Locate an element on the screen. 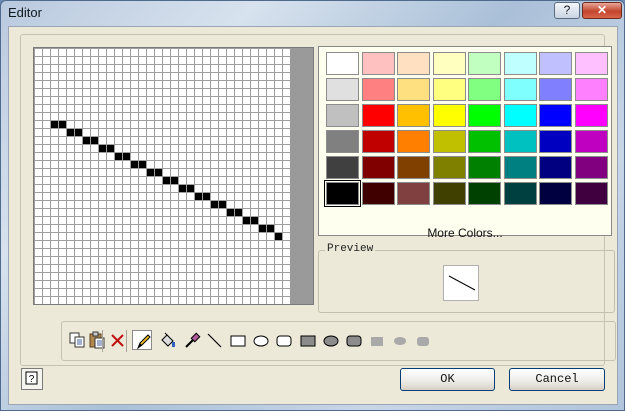  rectangle-outline-tool is located at coordinates (238, 340).